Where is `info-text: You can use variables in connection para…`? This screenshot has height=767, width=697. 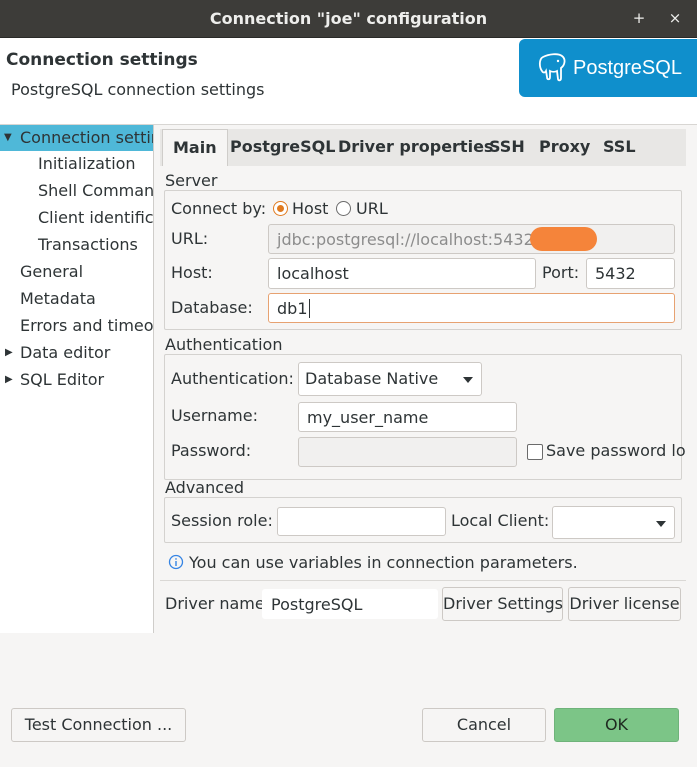
info-text: You can use variables in connection para… is located at coordinates (383, 562).